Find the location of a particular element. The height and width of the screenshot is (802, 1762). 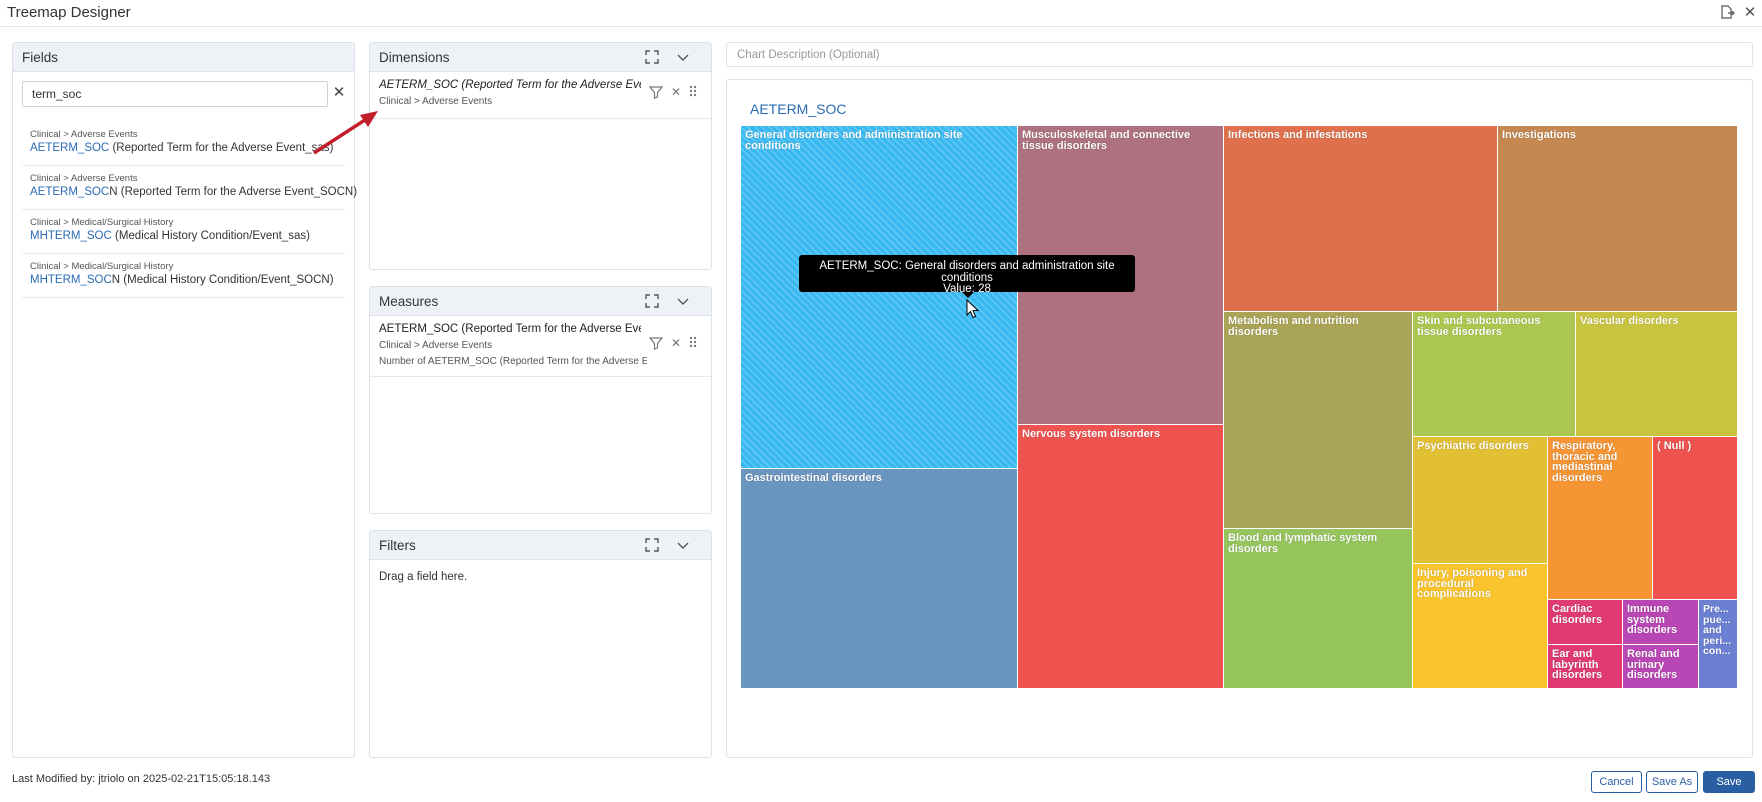

filters-title: Filters is located at coordinates (397, 545).